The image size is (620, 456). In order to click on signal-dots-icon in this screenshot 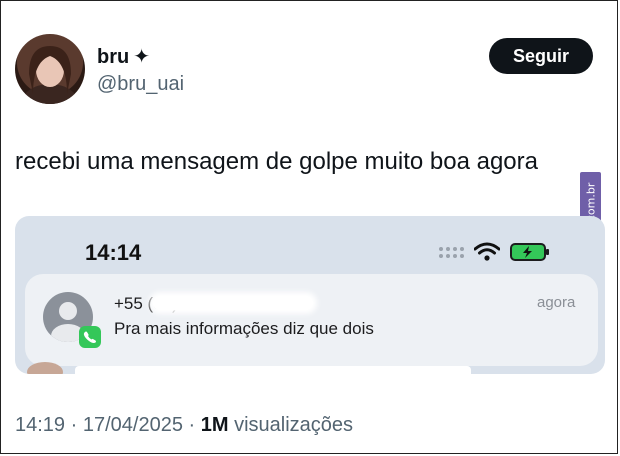, I will do `click(451, 252)`.